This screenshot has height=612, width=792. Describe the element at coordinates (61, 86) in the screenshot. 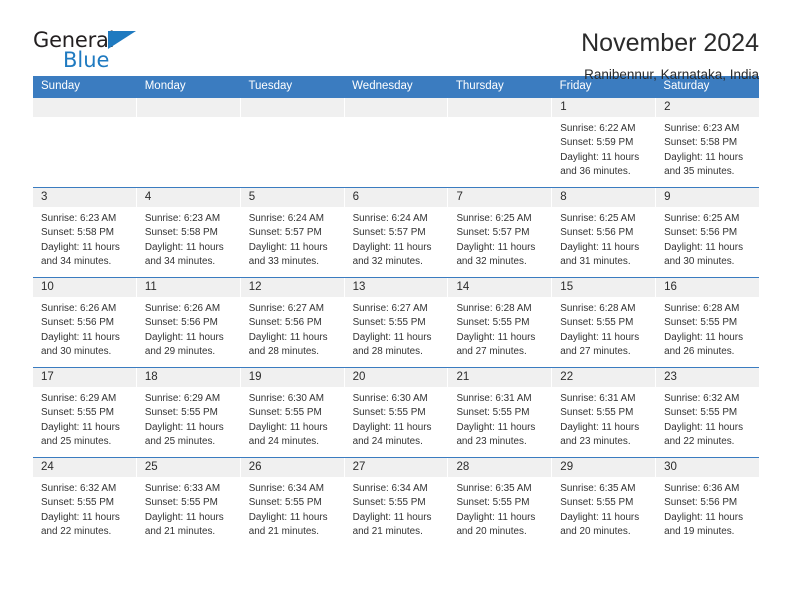

I see `weekday-header-sunday: Sunday` at that location.